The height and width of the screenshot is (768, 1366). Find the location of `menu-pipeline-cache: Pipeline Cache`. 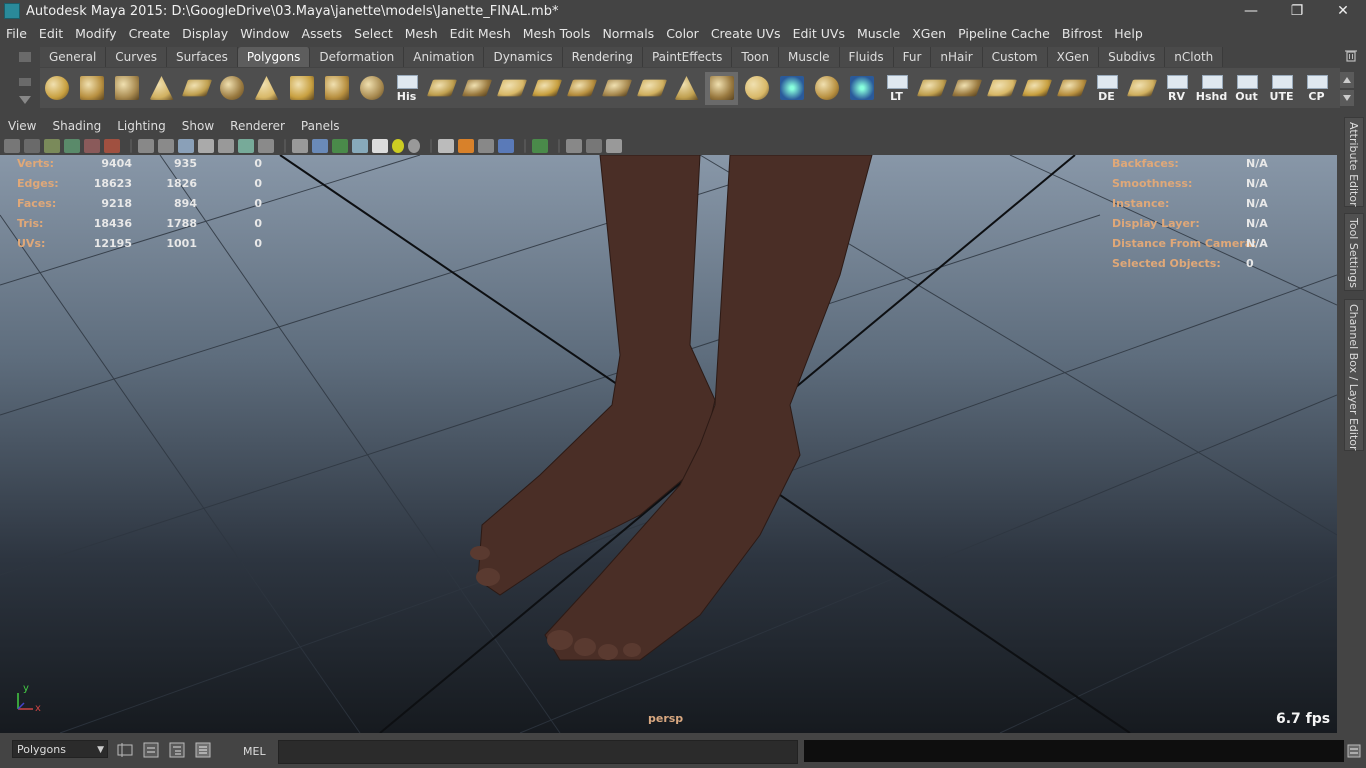

menu-pipeline-cache: Pipeline Cache is located at coordinates (1004, 33).